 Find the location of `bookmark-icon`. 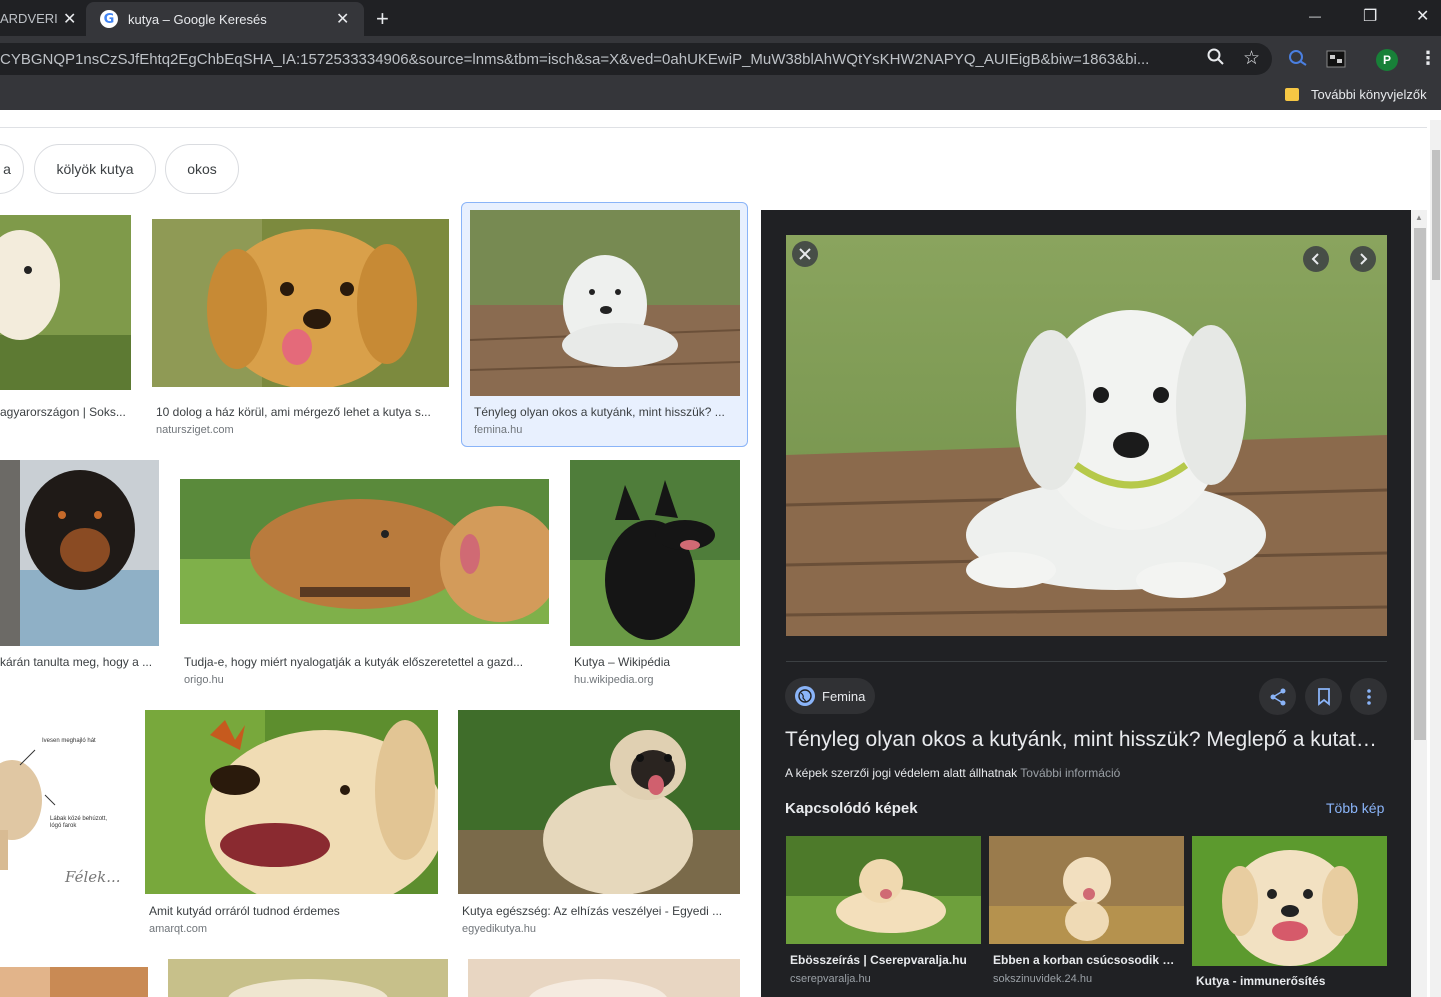

bookmark-icon is located at coordinates (1323, 696).